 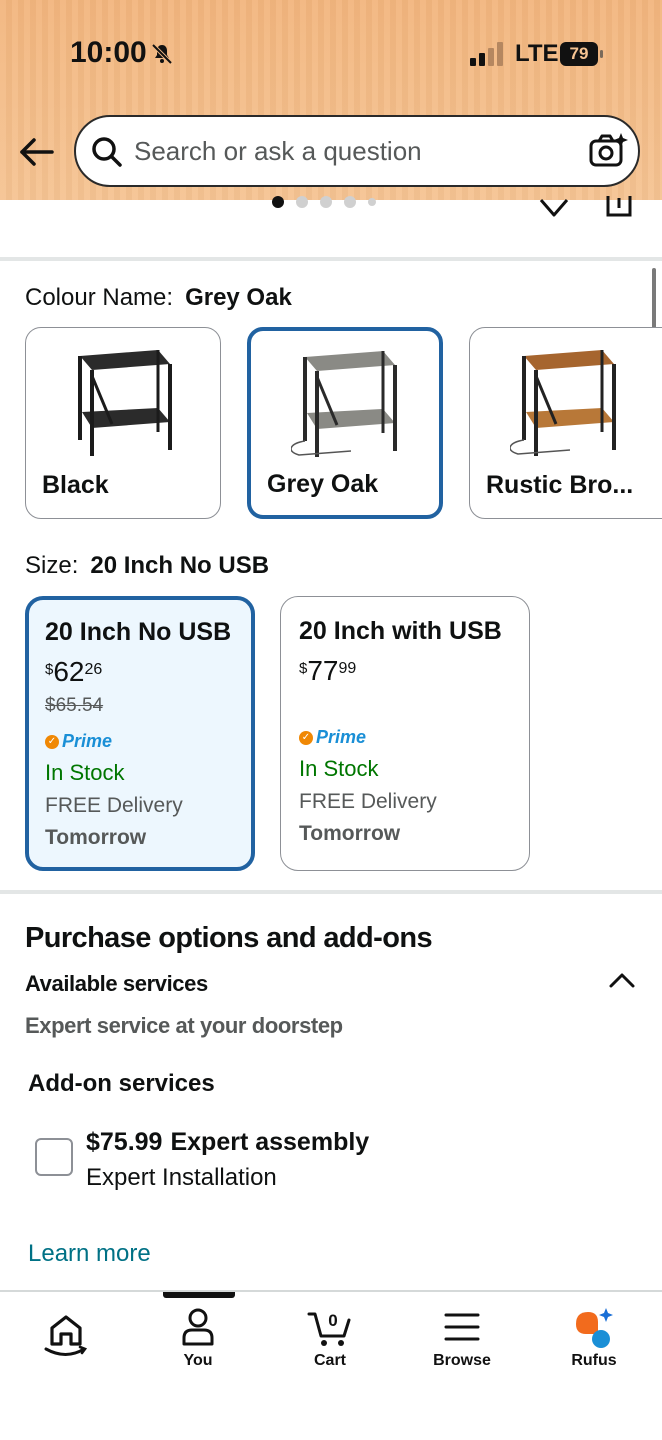 I want to click on price-fraction: 26, so click(x=93, y=669).